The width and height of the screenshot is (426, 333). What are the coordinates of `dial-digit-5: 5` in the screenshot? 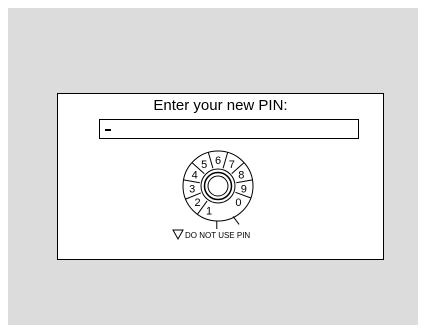 It's located at (204, 165).